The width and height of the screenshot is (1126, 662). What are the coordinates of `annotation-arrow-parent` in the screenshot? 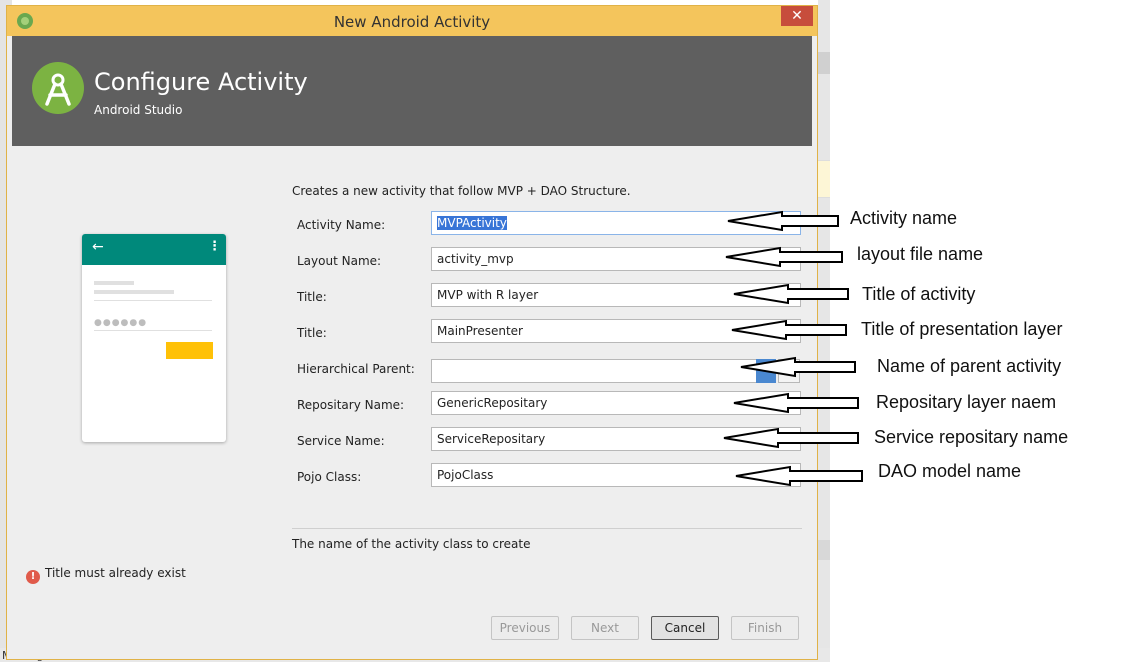 It's located at (798, 367).